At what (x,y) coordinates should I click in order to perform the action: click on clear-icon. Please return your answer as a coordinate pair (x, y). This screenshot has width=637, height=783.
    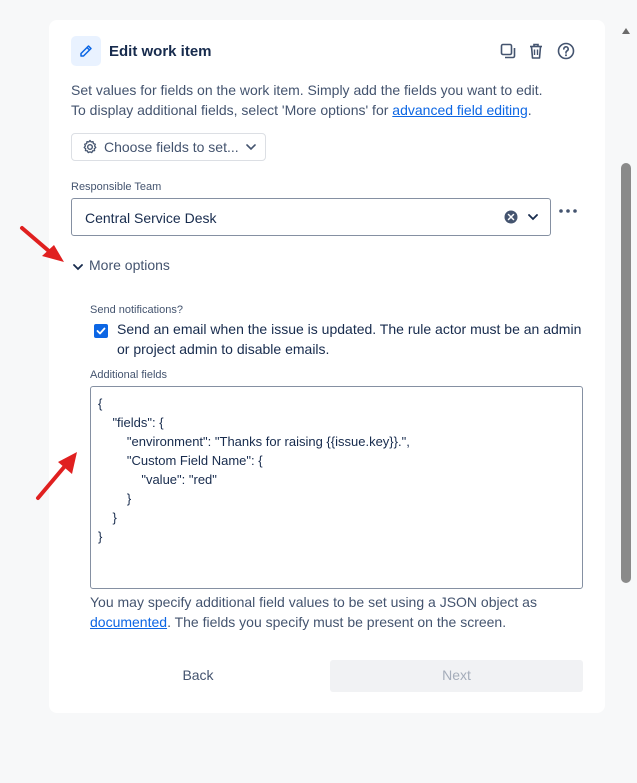
    Looking at the image, I should click on (511, 217).